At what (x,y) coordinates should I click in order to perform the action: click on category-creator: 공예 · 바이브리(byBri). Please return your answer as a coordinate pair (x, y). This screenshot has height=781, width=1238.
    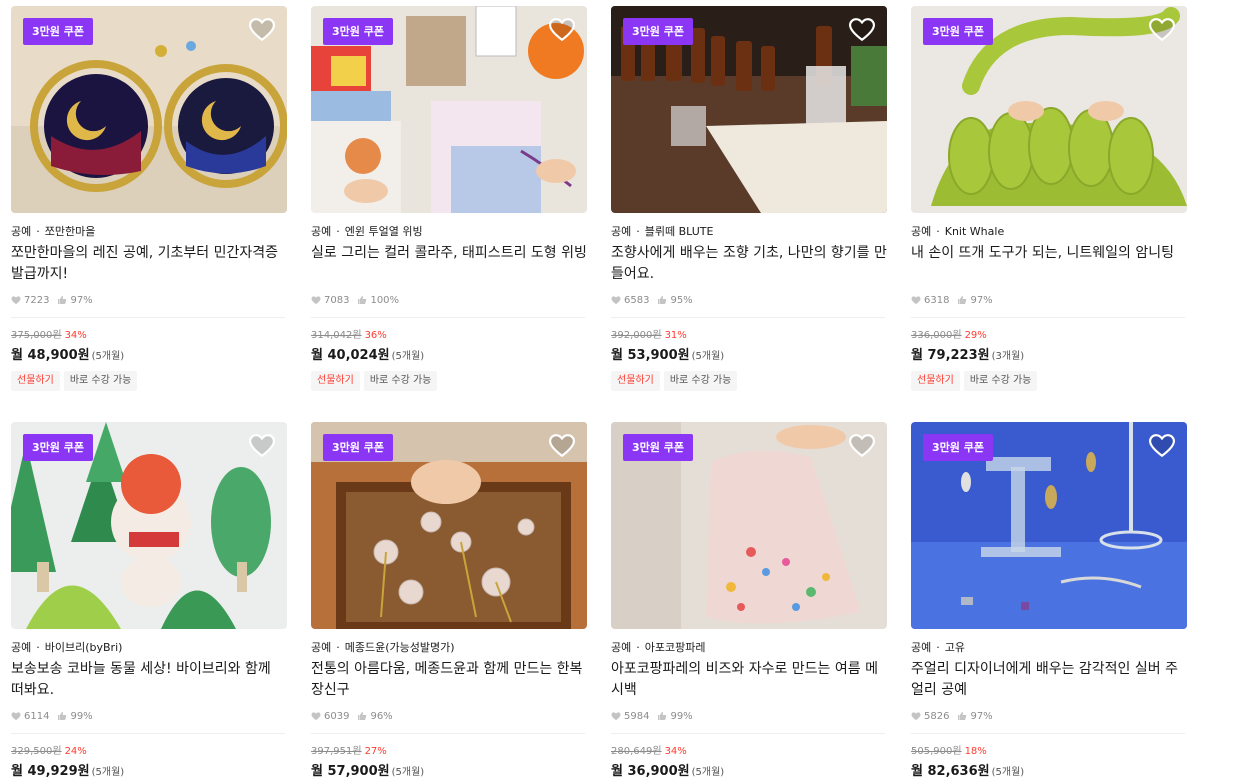
    Looking at the image, I should click on (67, 647).